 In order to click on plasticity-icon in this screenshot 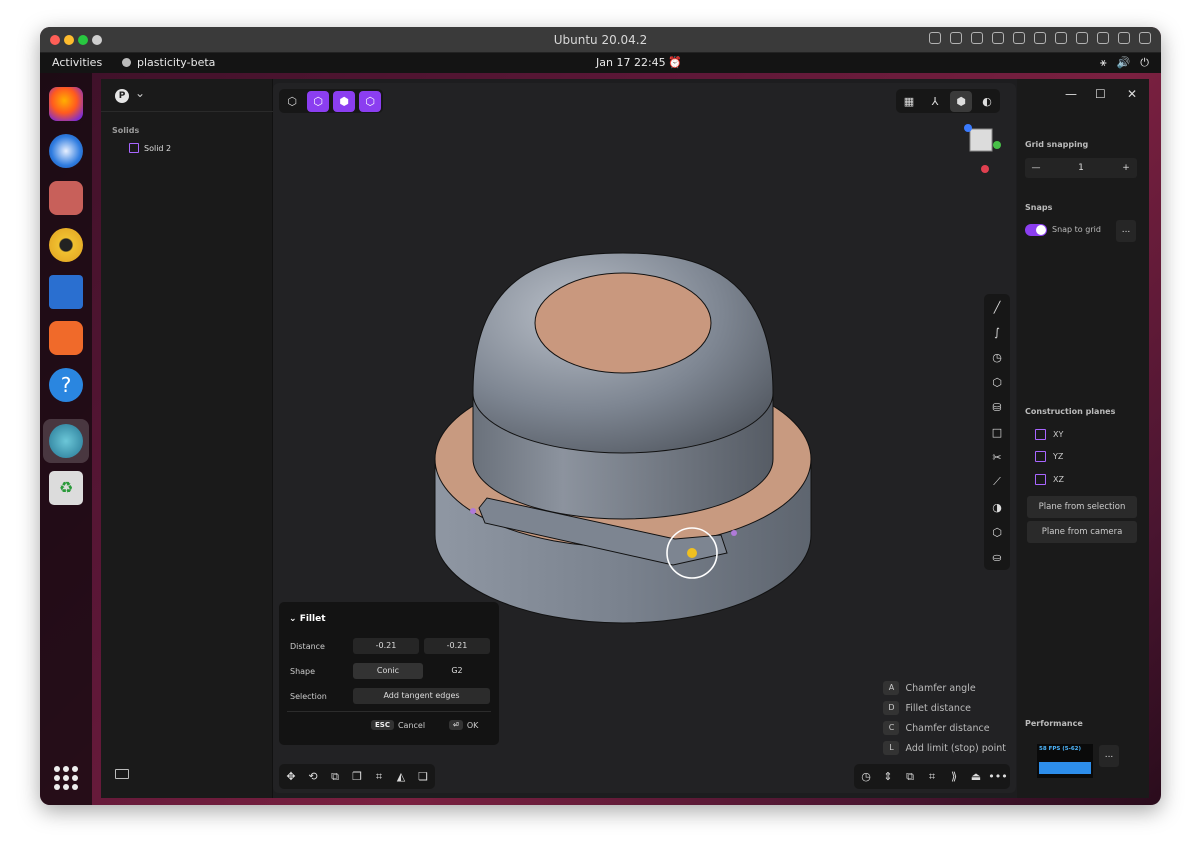, I will do `click(66, 441)`.